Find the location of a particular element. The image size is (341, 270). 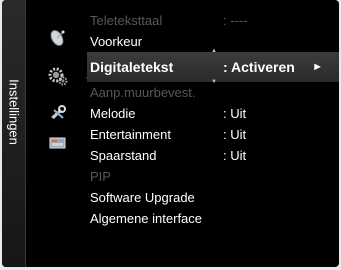

side-tab-label: Instellingen is located at coordinates (13, 112).